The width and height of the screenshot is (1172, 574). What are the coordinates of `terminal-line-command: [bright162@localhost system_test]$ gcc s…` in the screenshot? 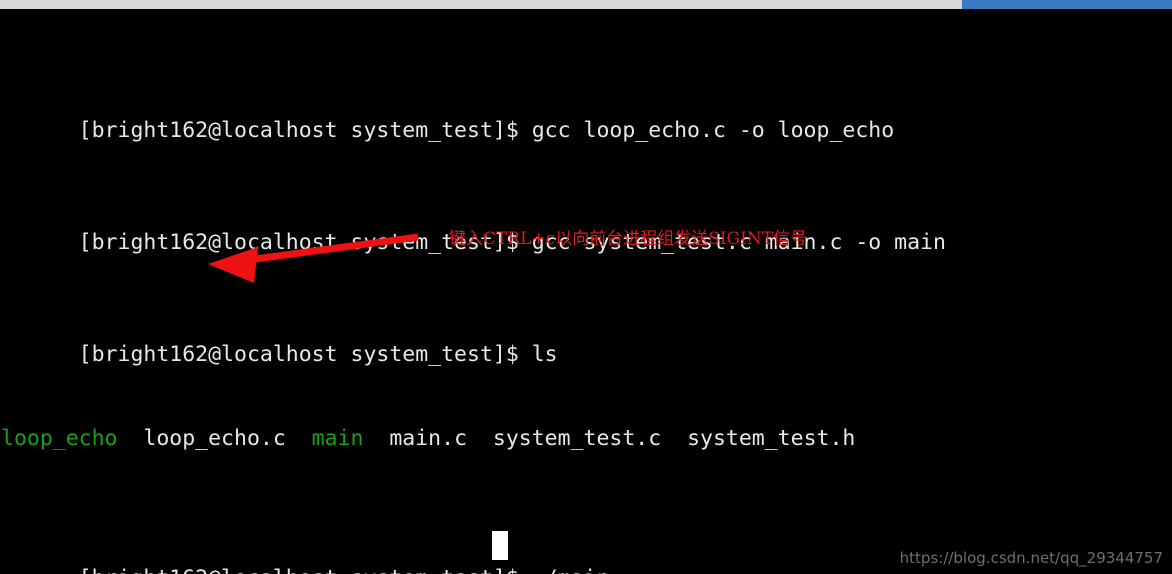 It's located at (586, 228).